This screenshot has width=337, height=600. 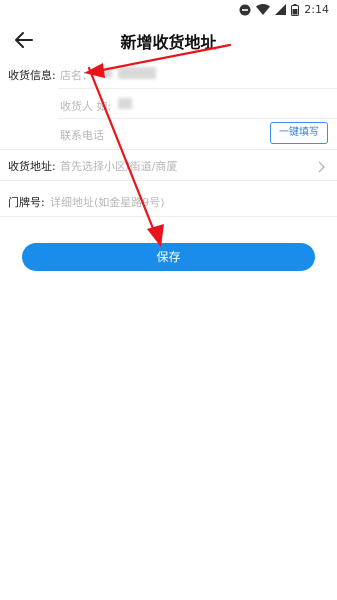 What do you see at coordinates (168, 257) in the screenshot?
I see `save-button: 保存` at bounding box center [168, 257].